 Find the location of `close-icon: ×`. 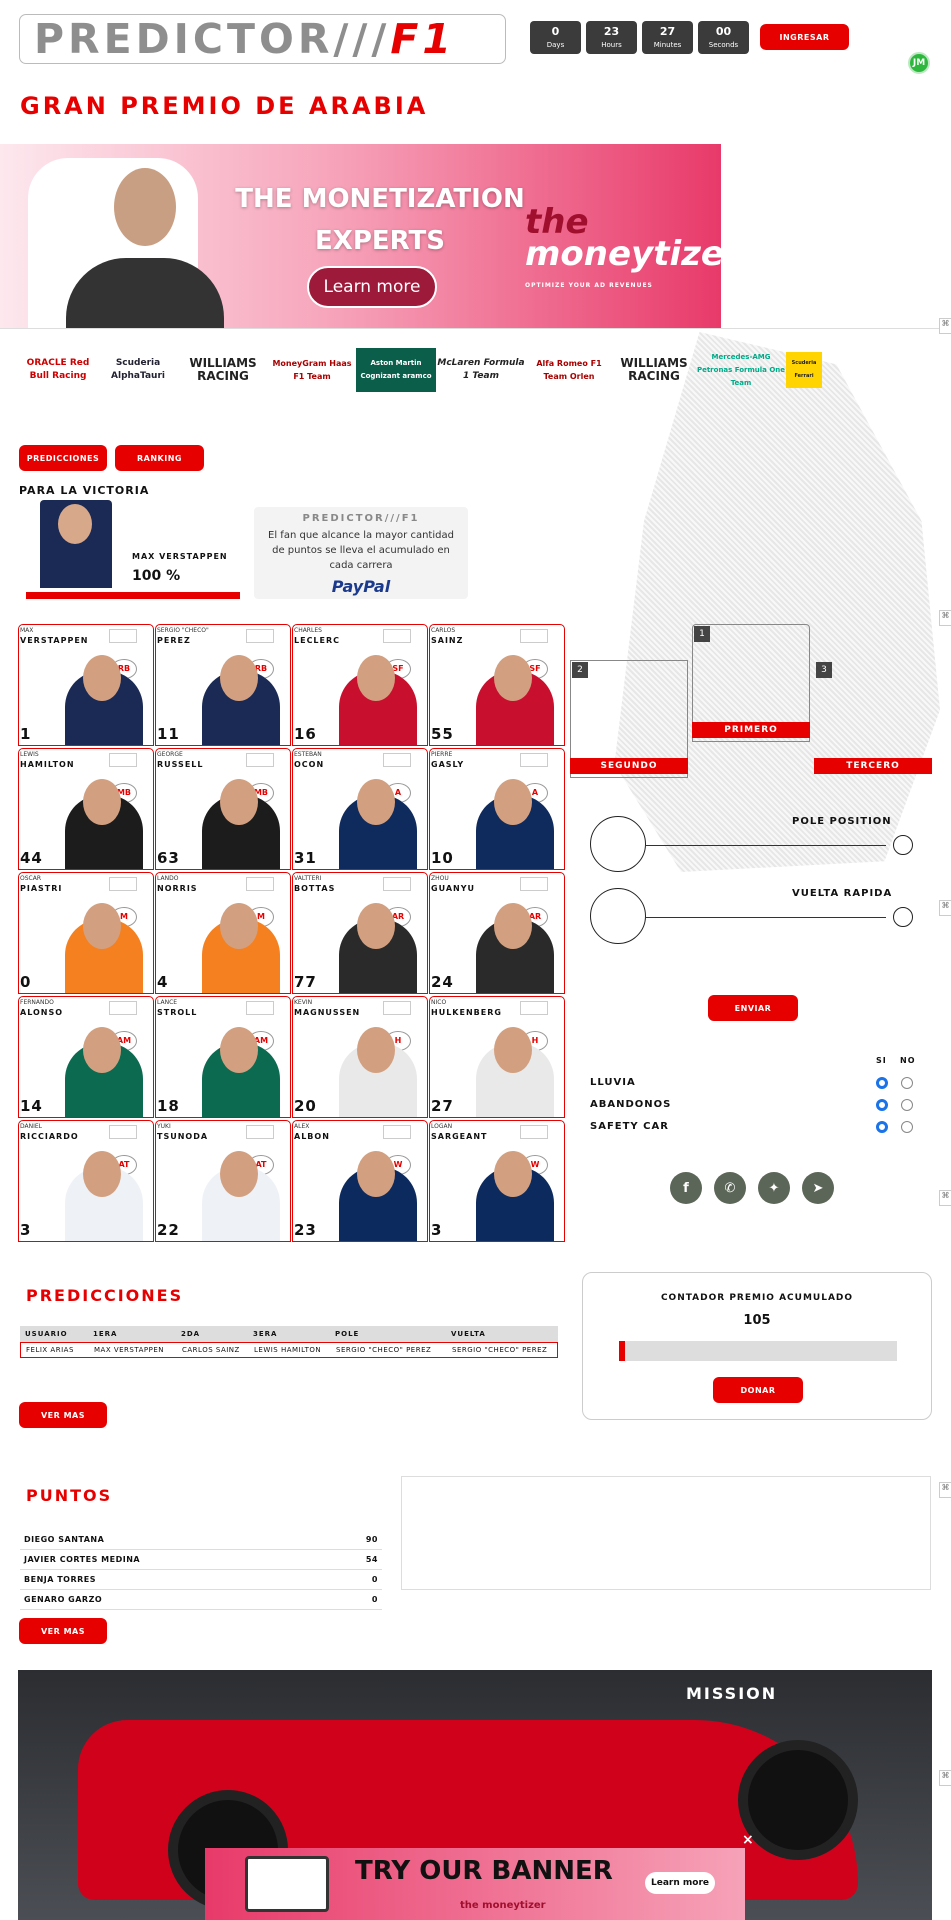

close-icon: × is located at coordinates (748, 1840).